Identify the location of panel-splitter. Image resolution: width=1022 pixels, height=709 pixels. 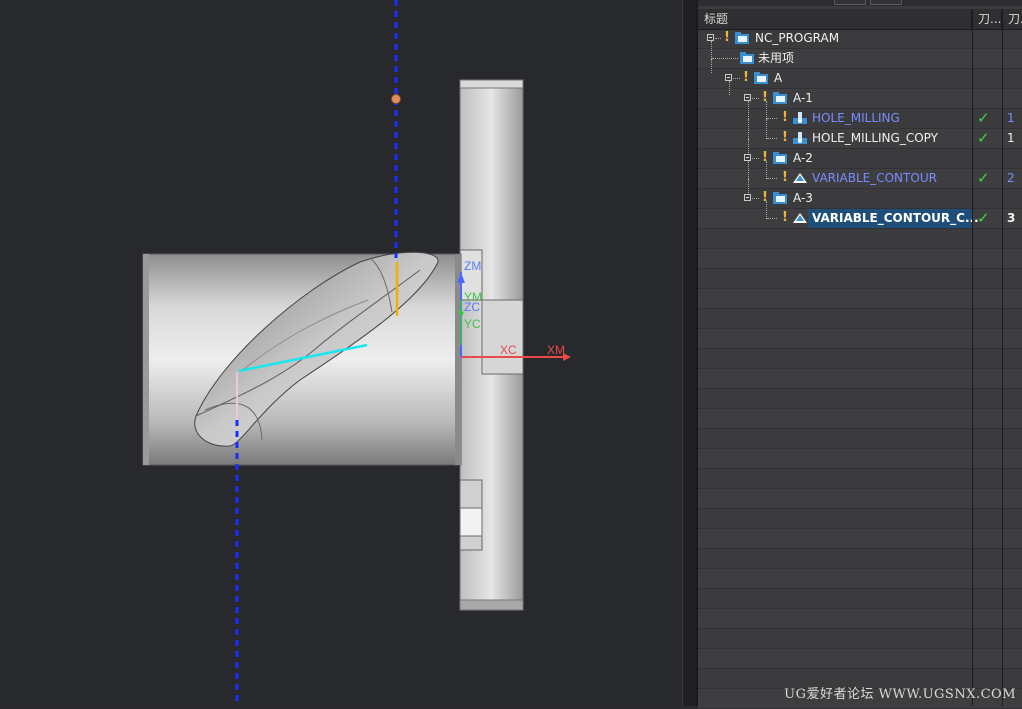
(689, 353).